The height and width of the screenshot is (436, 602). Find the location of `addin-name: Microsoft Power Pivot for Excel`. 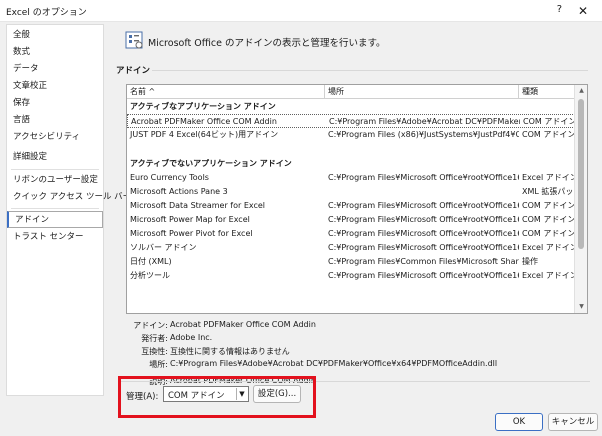

addin-name: Microsoft Power Pivot for Excel is located at coordinates (191, 233).